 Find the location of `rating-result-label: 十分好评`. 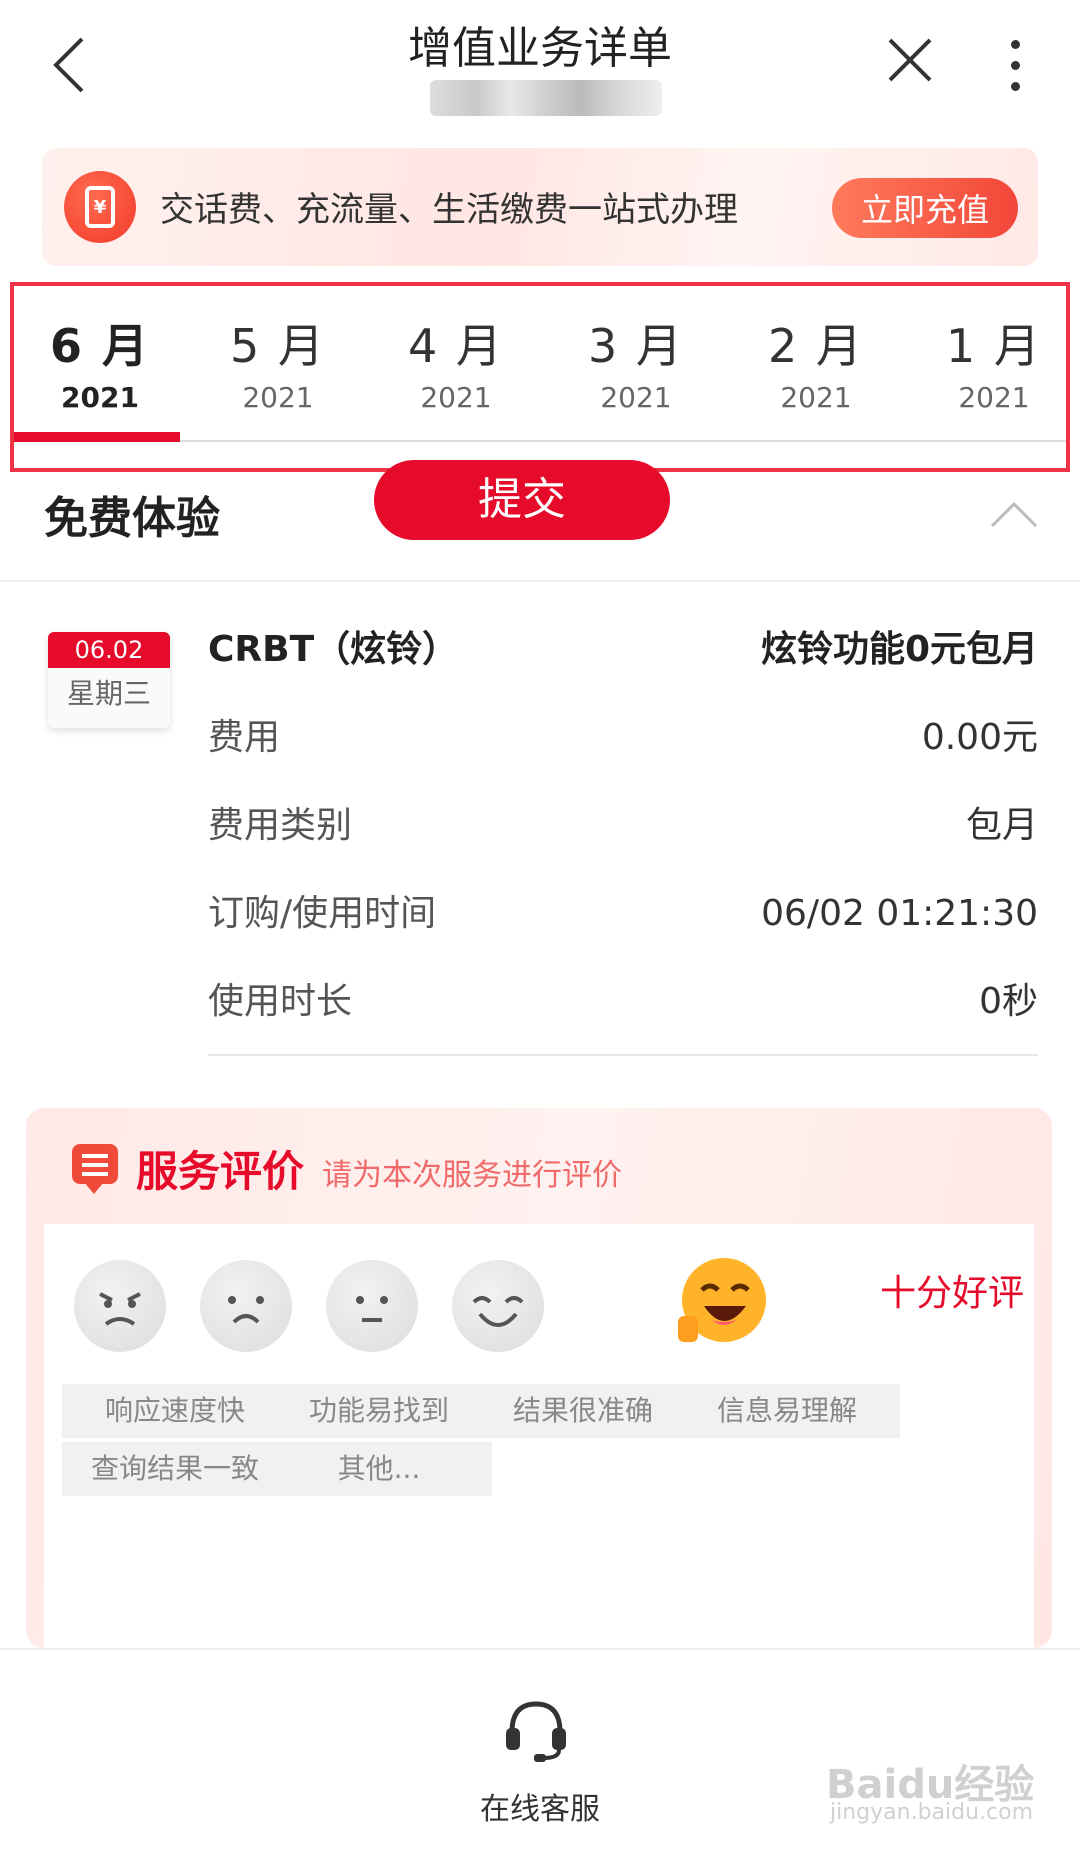

rating-result-label: 十分好评 is located at coordinates (952, 1293).